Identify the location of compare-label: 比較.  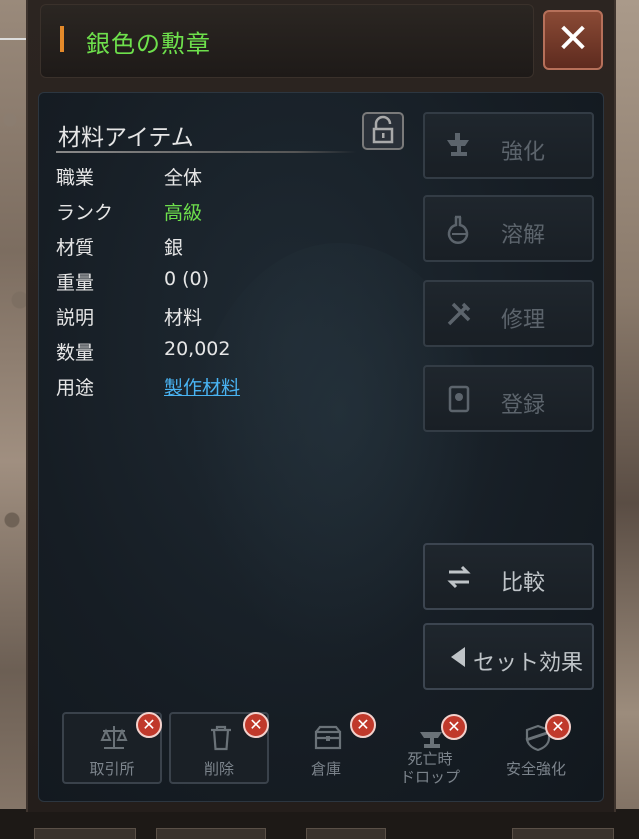
(523, 583).